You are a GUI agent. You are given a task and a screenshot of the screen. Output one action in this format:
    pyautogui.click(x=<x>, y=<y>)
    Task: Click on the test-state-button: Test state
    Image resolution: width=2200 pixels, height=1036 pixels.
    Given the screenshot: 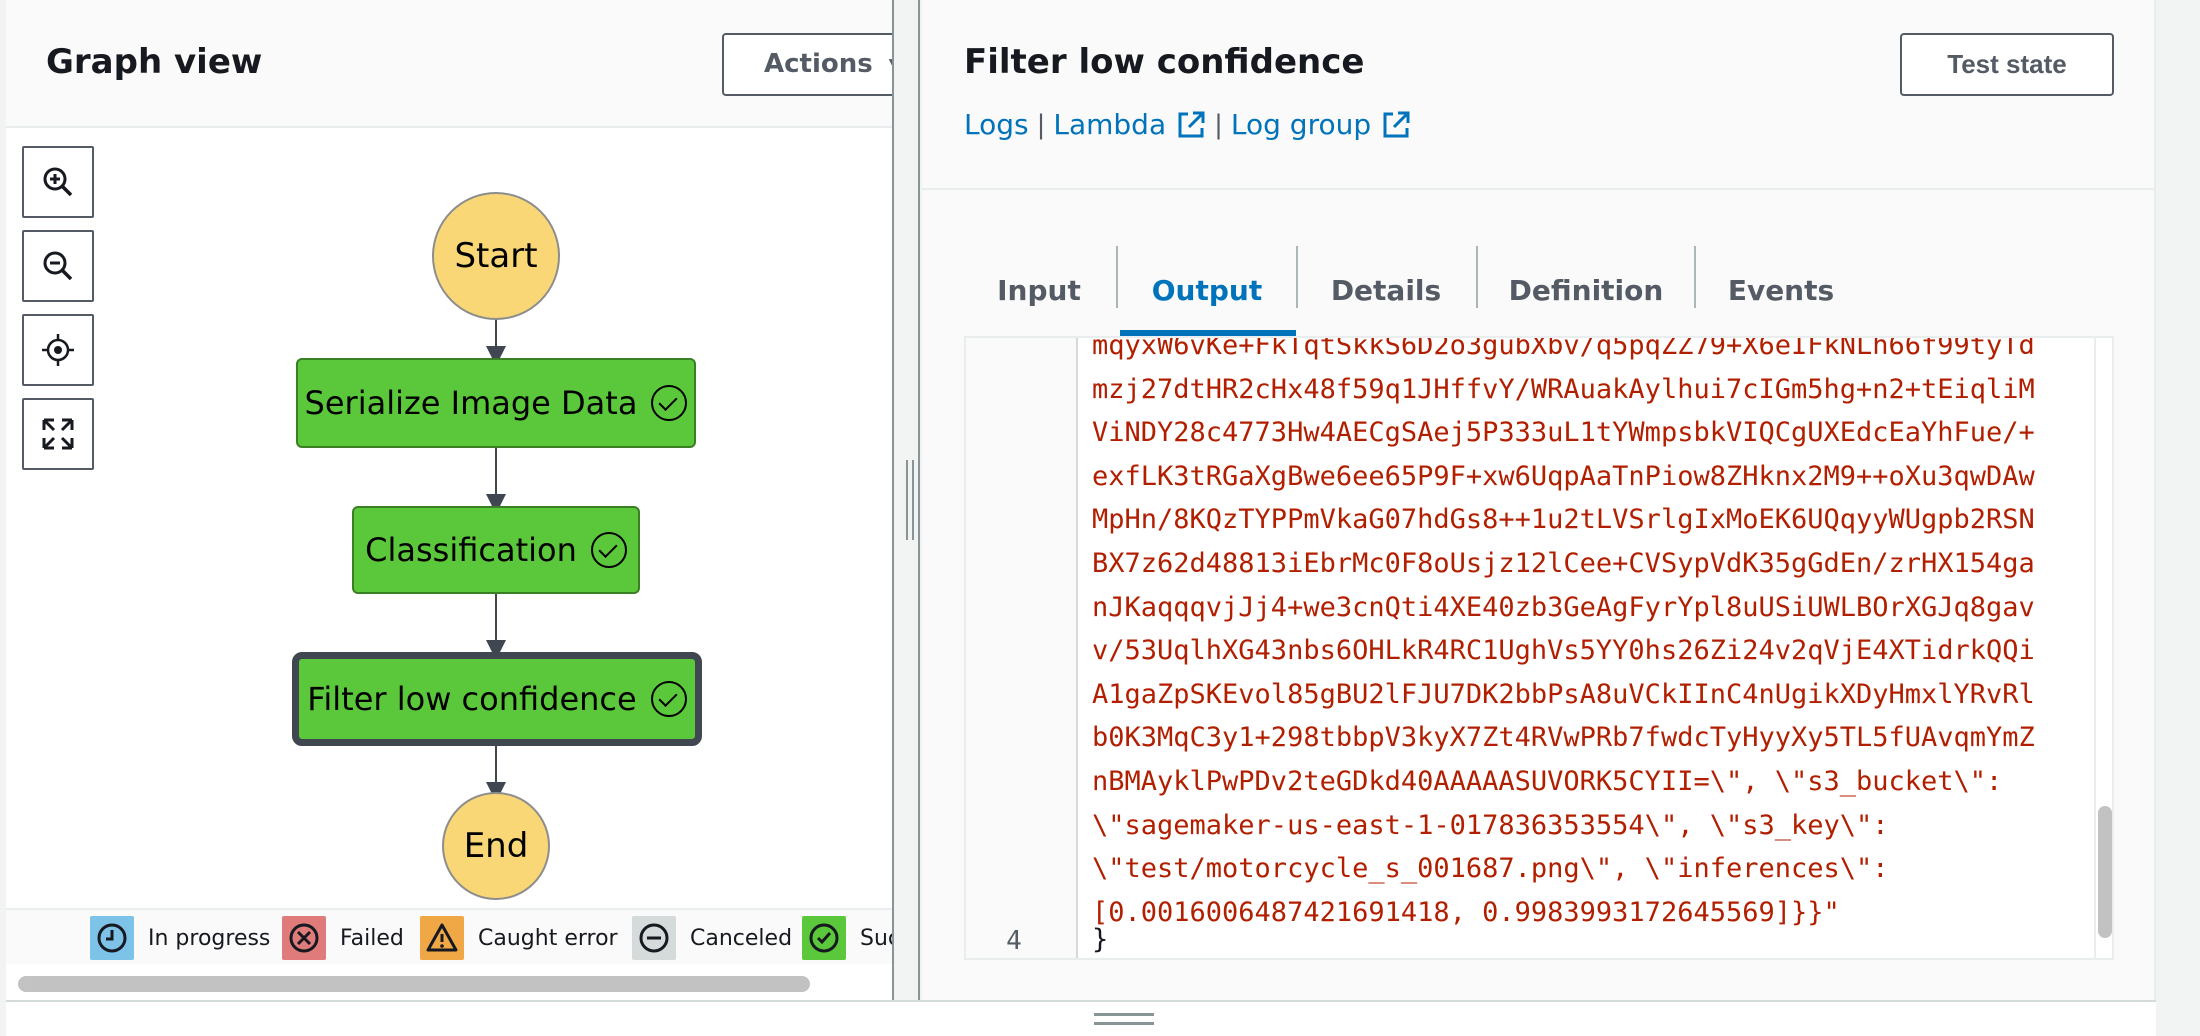 What is the action you would take?
    pyautogui.click(x=2007, y=64)
    